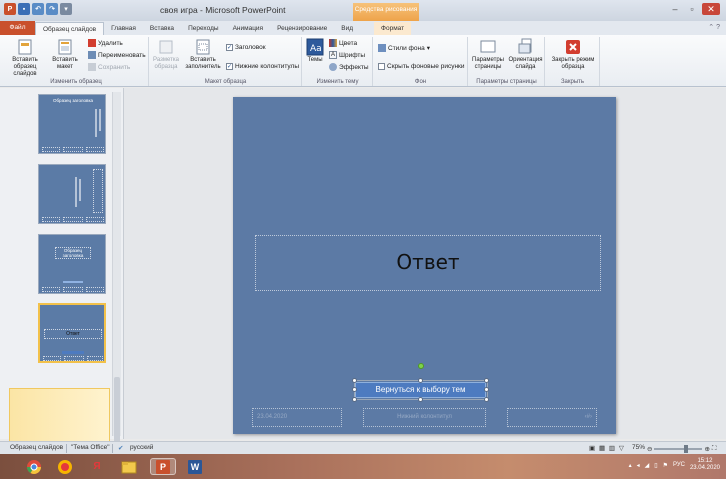 This screenshot has width=726, height=479. What do you see at coordinates (393, 28) in the screenshot?
I see `tab-format: Формат` at bounding box center [393, 28].